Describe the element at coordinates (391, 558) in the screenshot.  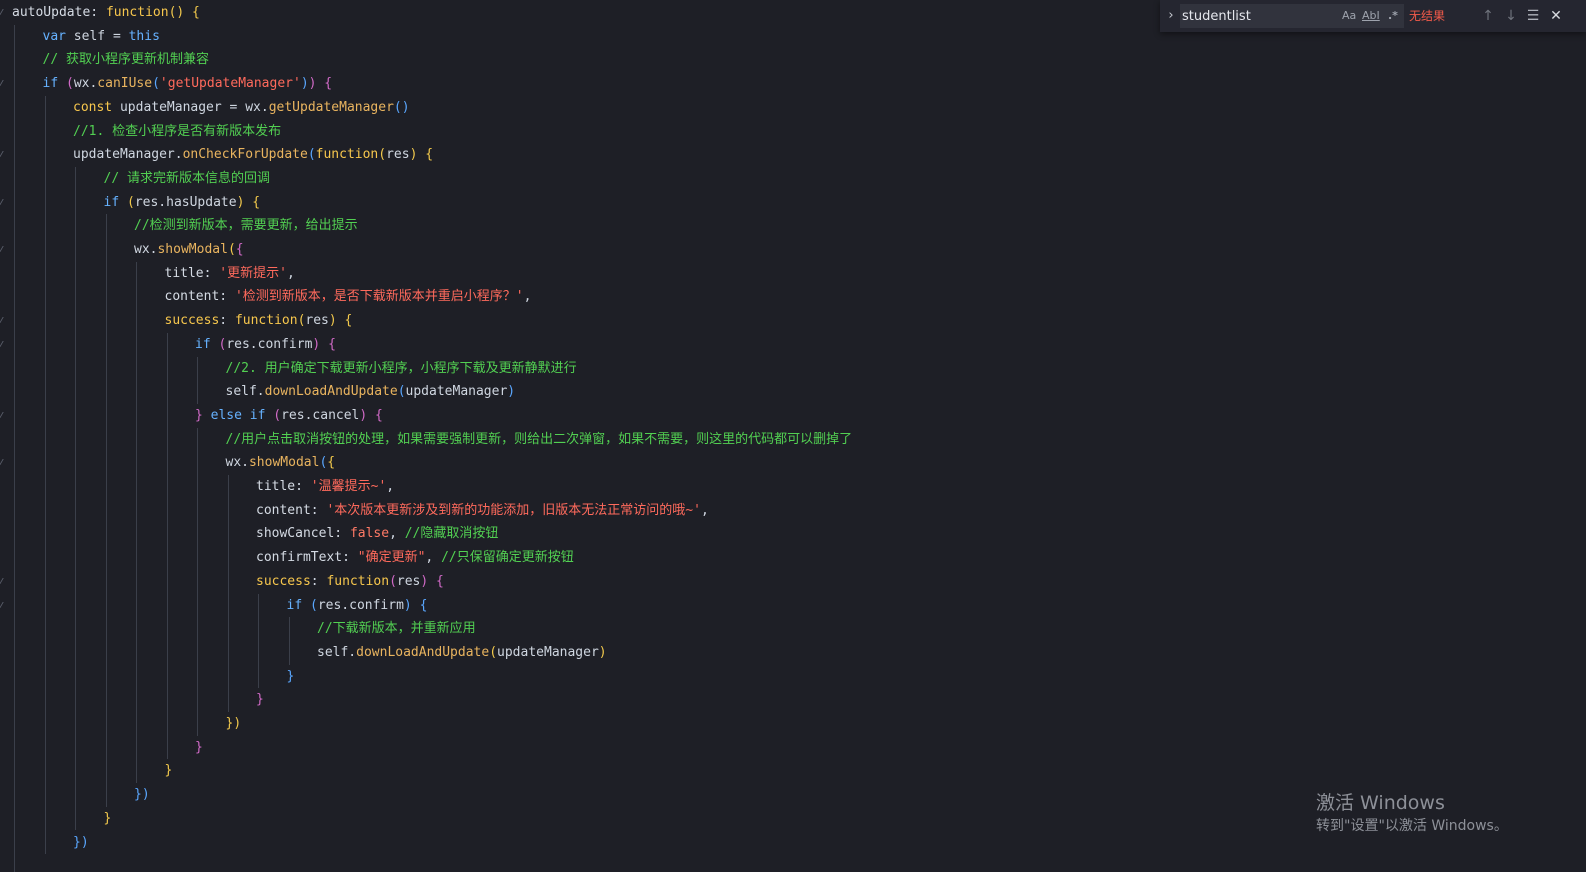
I see `code-token: "确定更新"` at that location.